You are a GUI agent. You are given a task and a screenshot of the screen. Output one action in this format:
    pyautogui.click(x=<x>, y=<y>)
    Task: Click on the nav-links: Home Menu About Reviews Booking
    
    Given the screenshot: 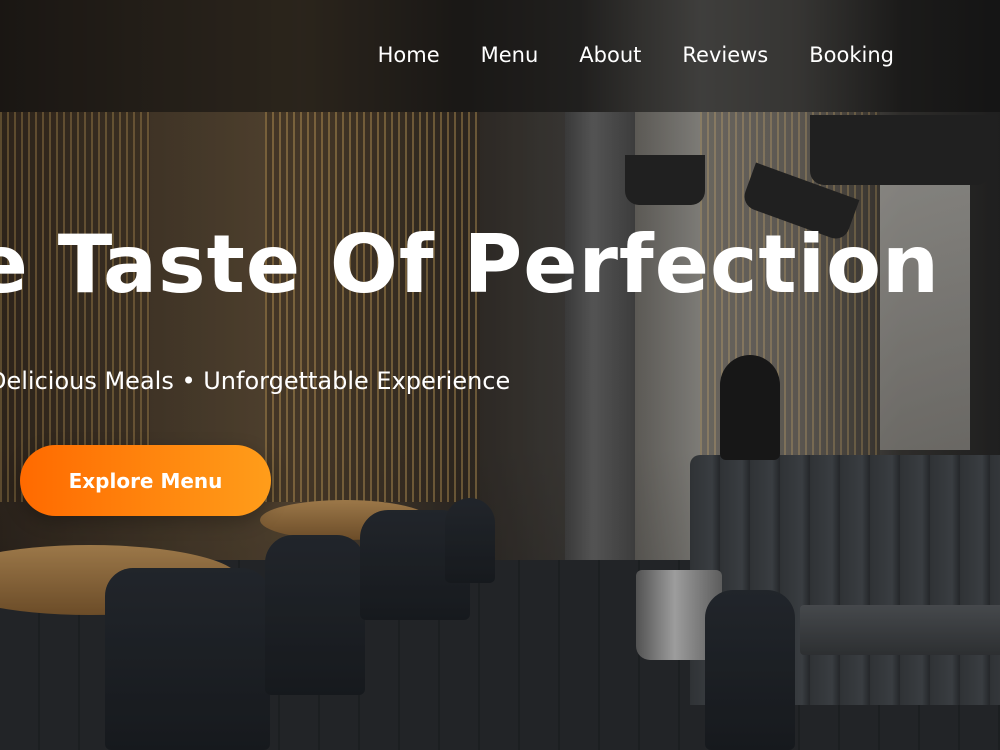 What is the action you would take?
    pyautogui.click(x=636, y=55)
    